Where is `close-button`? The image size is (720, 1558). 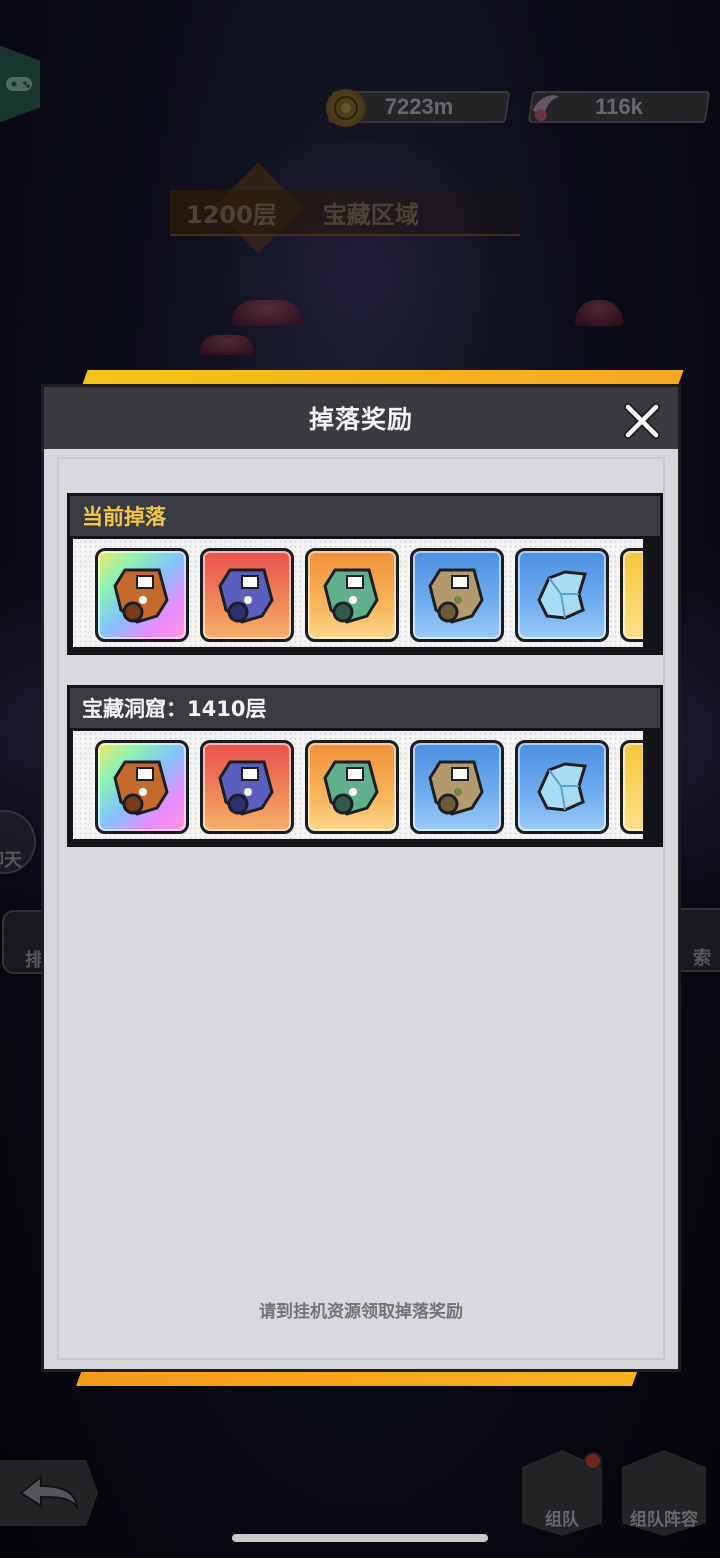 close-button is located at coordinates (642, 421).